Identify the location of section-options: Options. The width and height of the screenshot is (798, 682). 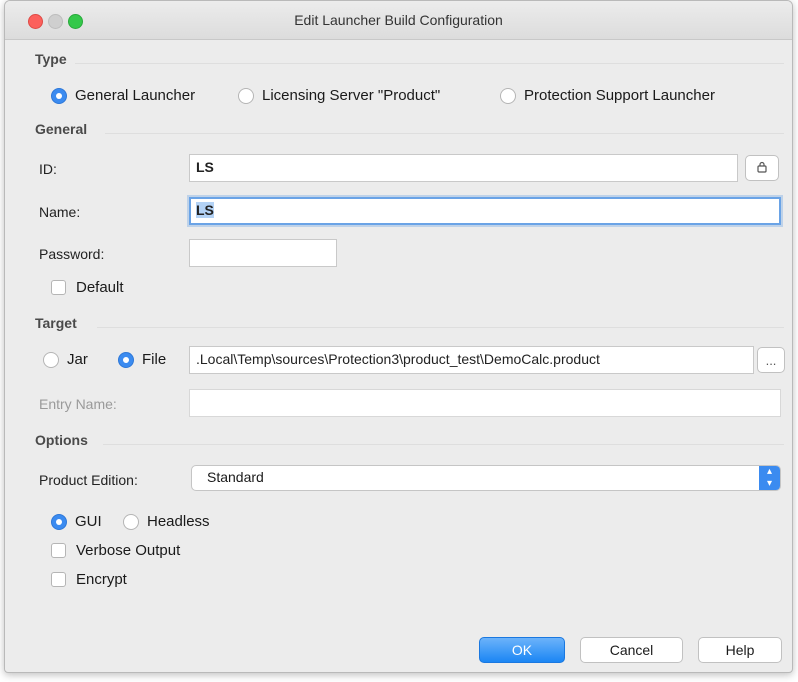
(409, 440).